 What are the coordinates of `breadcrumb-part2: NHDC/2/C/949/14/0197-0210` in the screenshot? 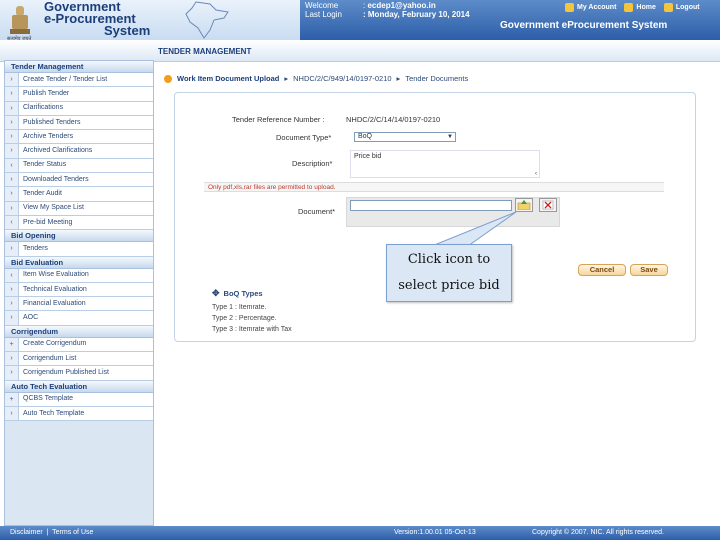 It's located at (342, 78).